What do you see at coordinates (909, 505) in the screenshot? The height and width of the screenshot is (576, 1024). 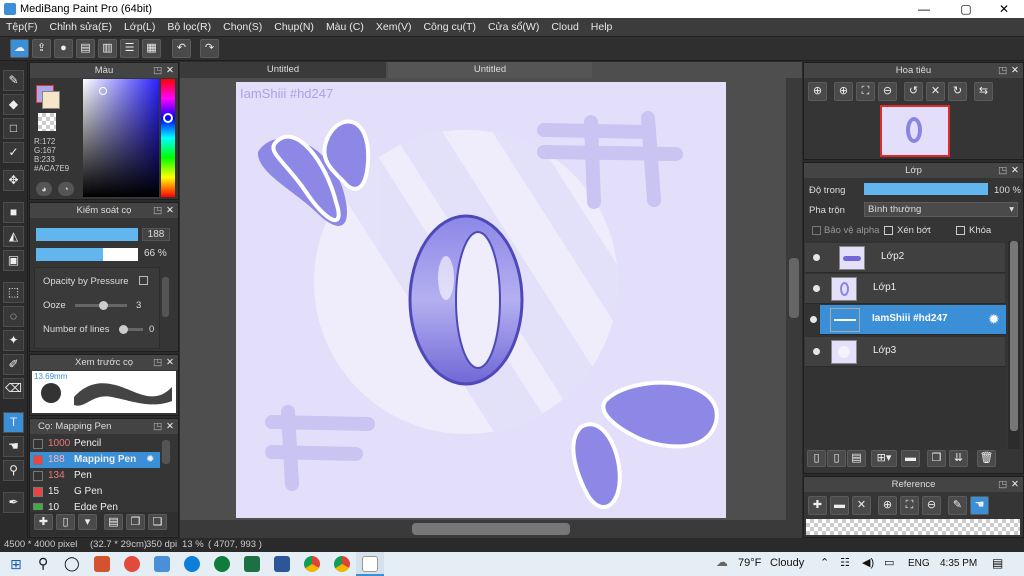 I see `reference-fit-icon: ⛶` at bounding box center [909, 505].